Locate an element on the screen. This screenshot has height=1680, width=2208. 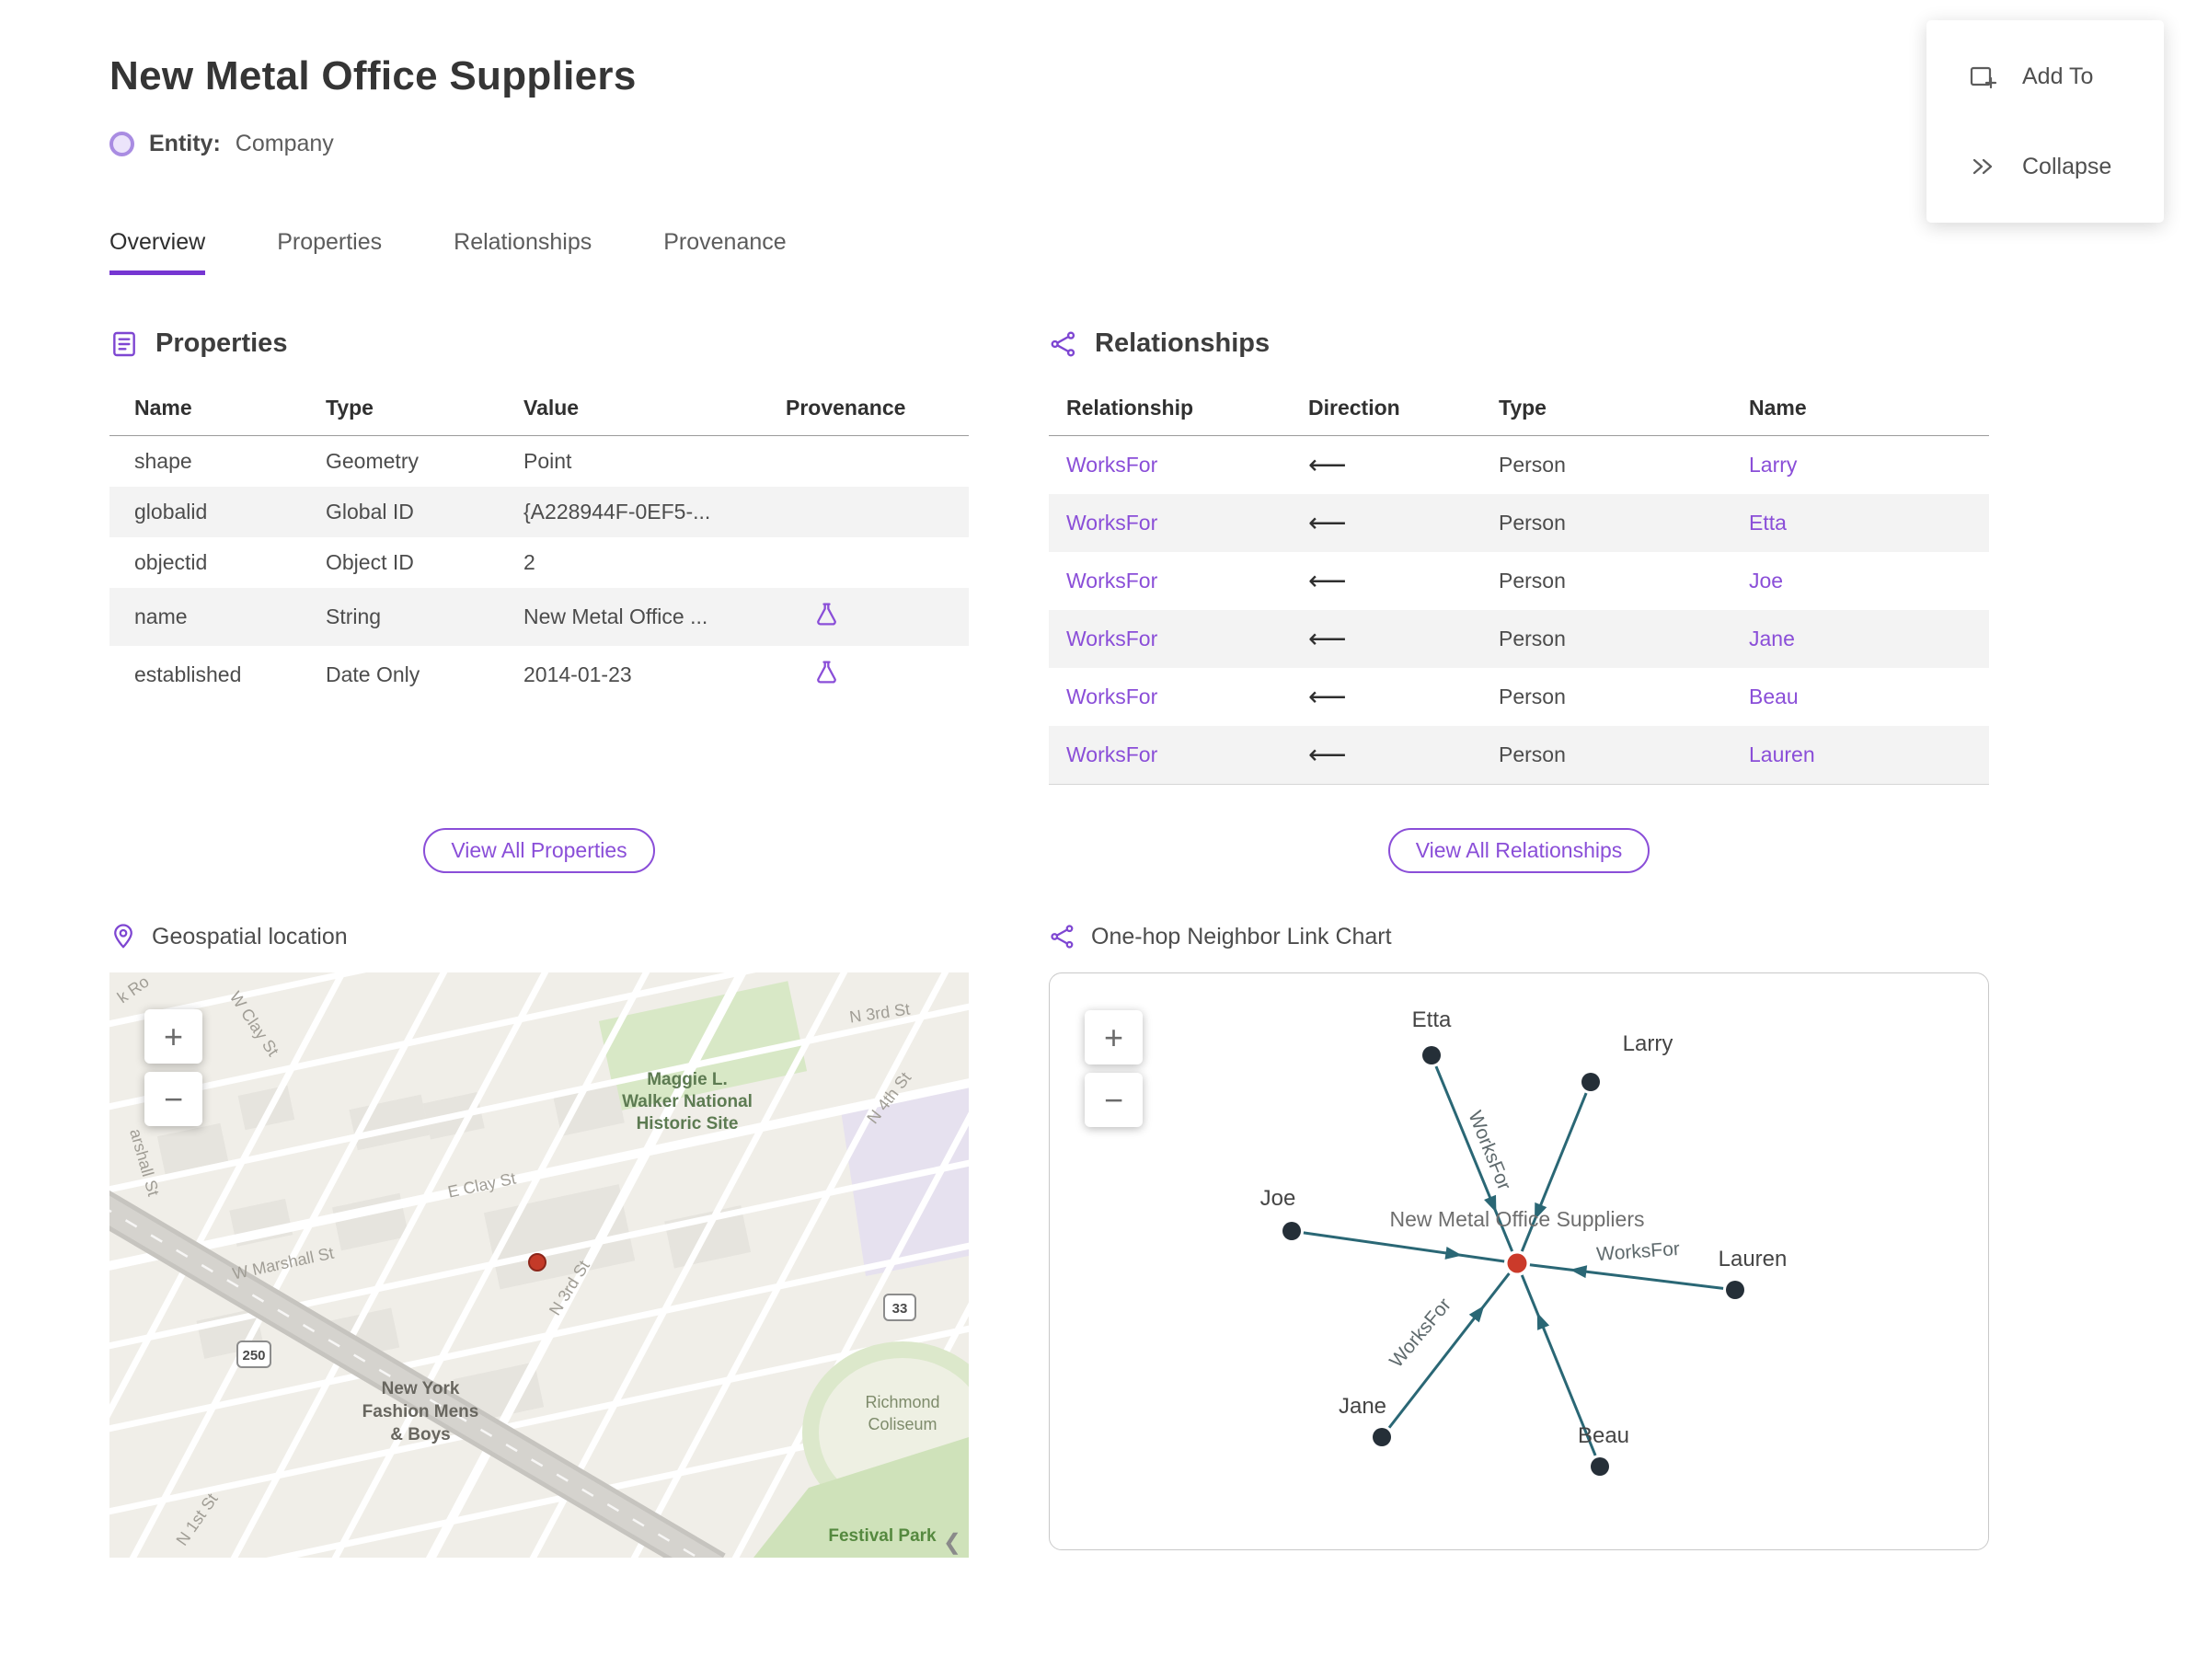
add-to-label: Add To is located at coordinates (2058, 76).